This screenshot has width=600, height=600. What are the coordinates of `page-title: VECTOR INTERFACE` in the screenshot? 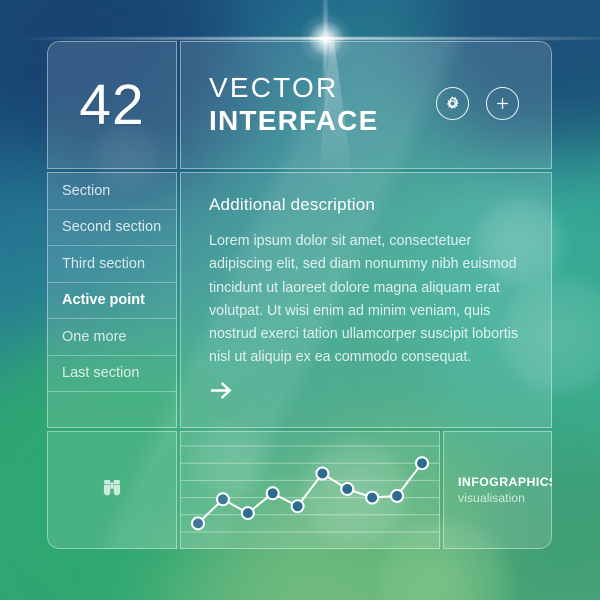 It's located at (293, 104).